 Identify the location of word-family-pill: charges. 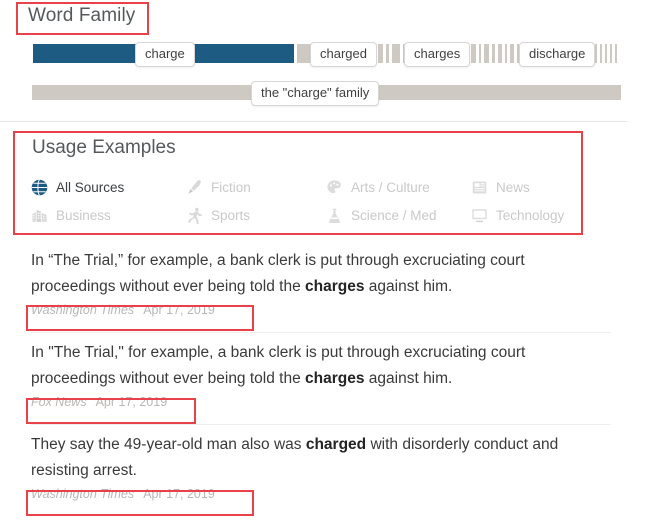
(437, 55).